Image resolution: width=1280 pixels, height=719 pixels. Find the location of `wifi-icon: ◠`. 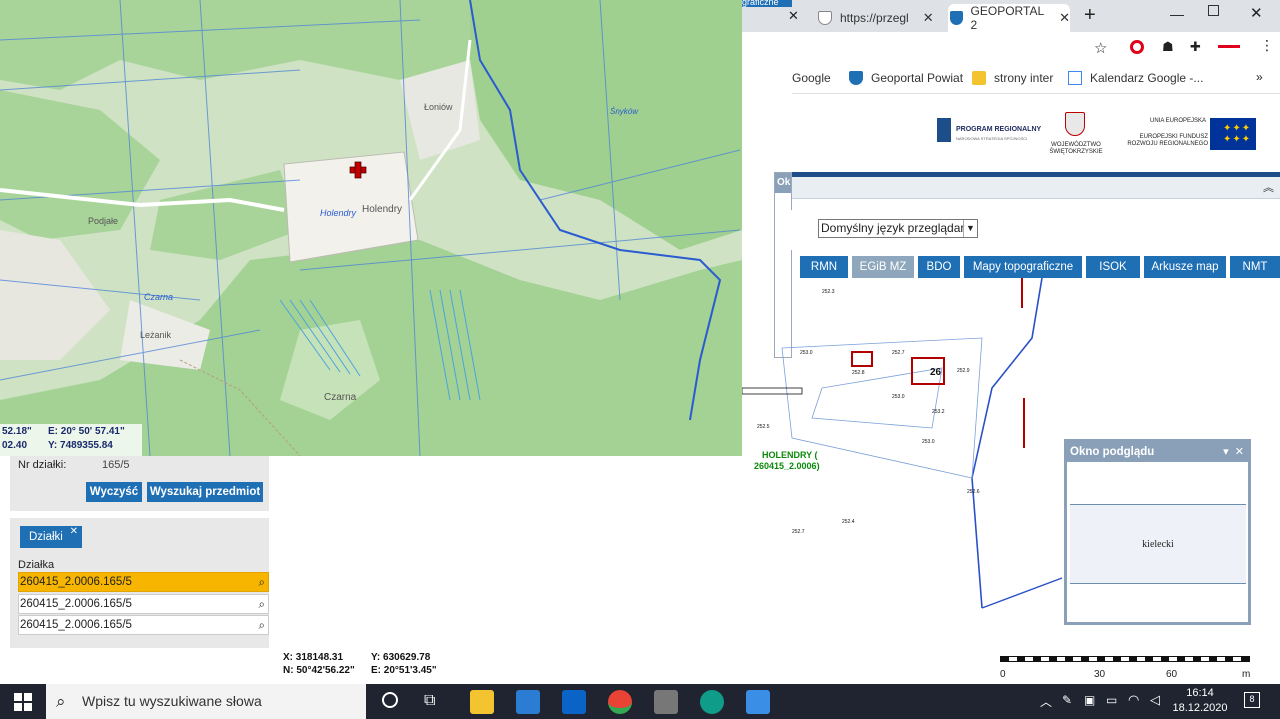

wifi-icon: ◠ is located at coordinates (1133, 700).